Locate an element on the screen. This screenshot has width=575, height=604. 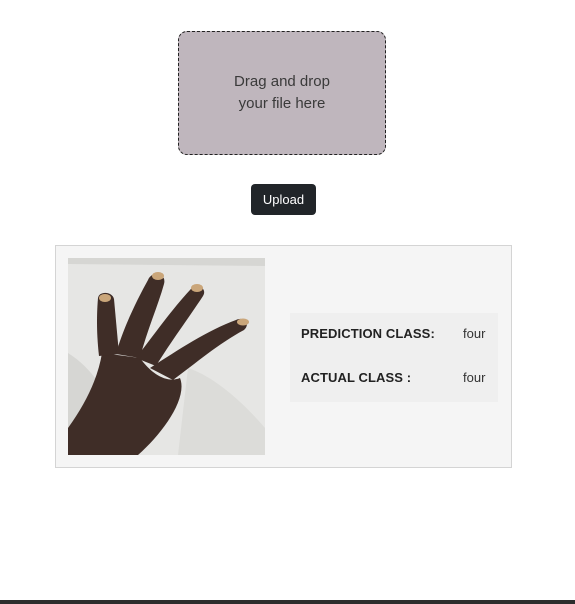
prediction-class-label: PREDICTION CLASS: is located at coordinates (368, 333).